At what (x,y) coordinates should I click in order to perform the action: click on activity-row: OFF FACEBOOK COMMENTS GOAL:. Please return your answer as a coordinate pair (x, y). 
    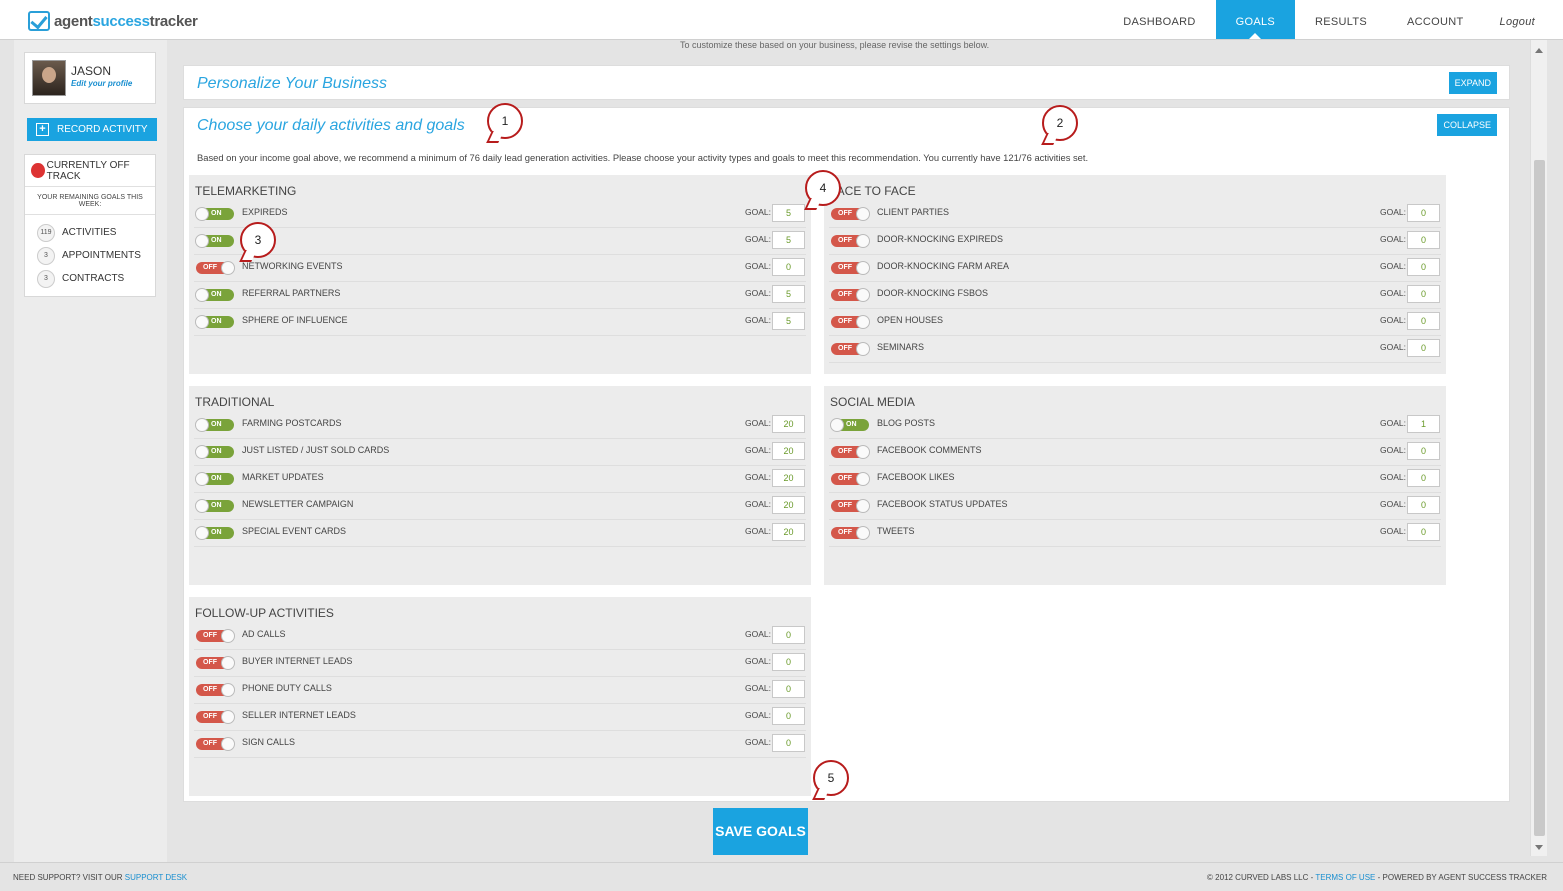
    Looking at the image, I should click on (1135, 452).